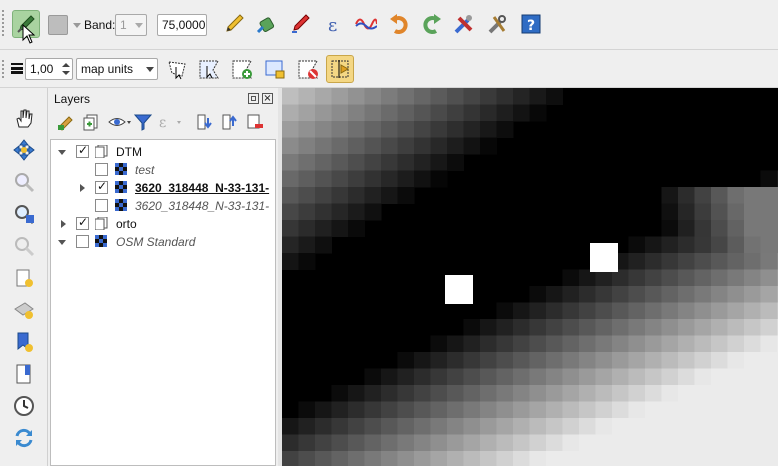 The height and width of the screenshot is (466, 778). What do you see at coordinates (120, 122) in the screenshot?
I see `manage-visibility-button` at bounding box center [120, 122].